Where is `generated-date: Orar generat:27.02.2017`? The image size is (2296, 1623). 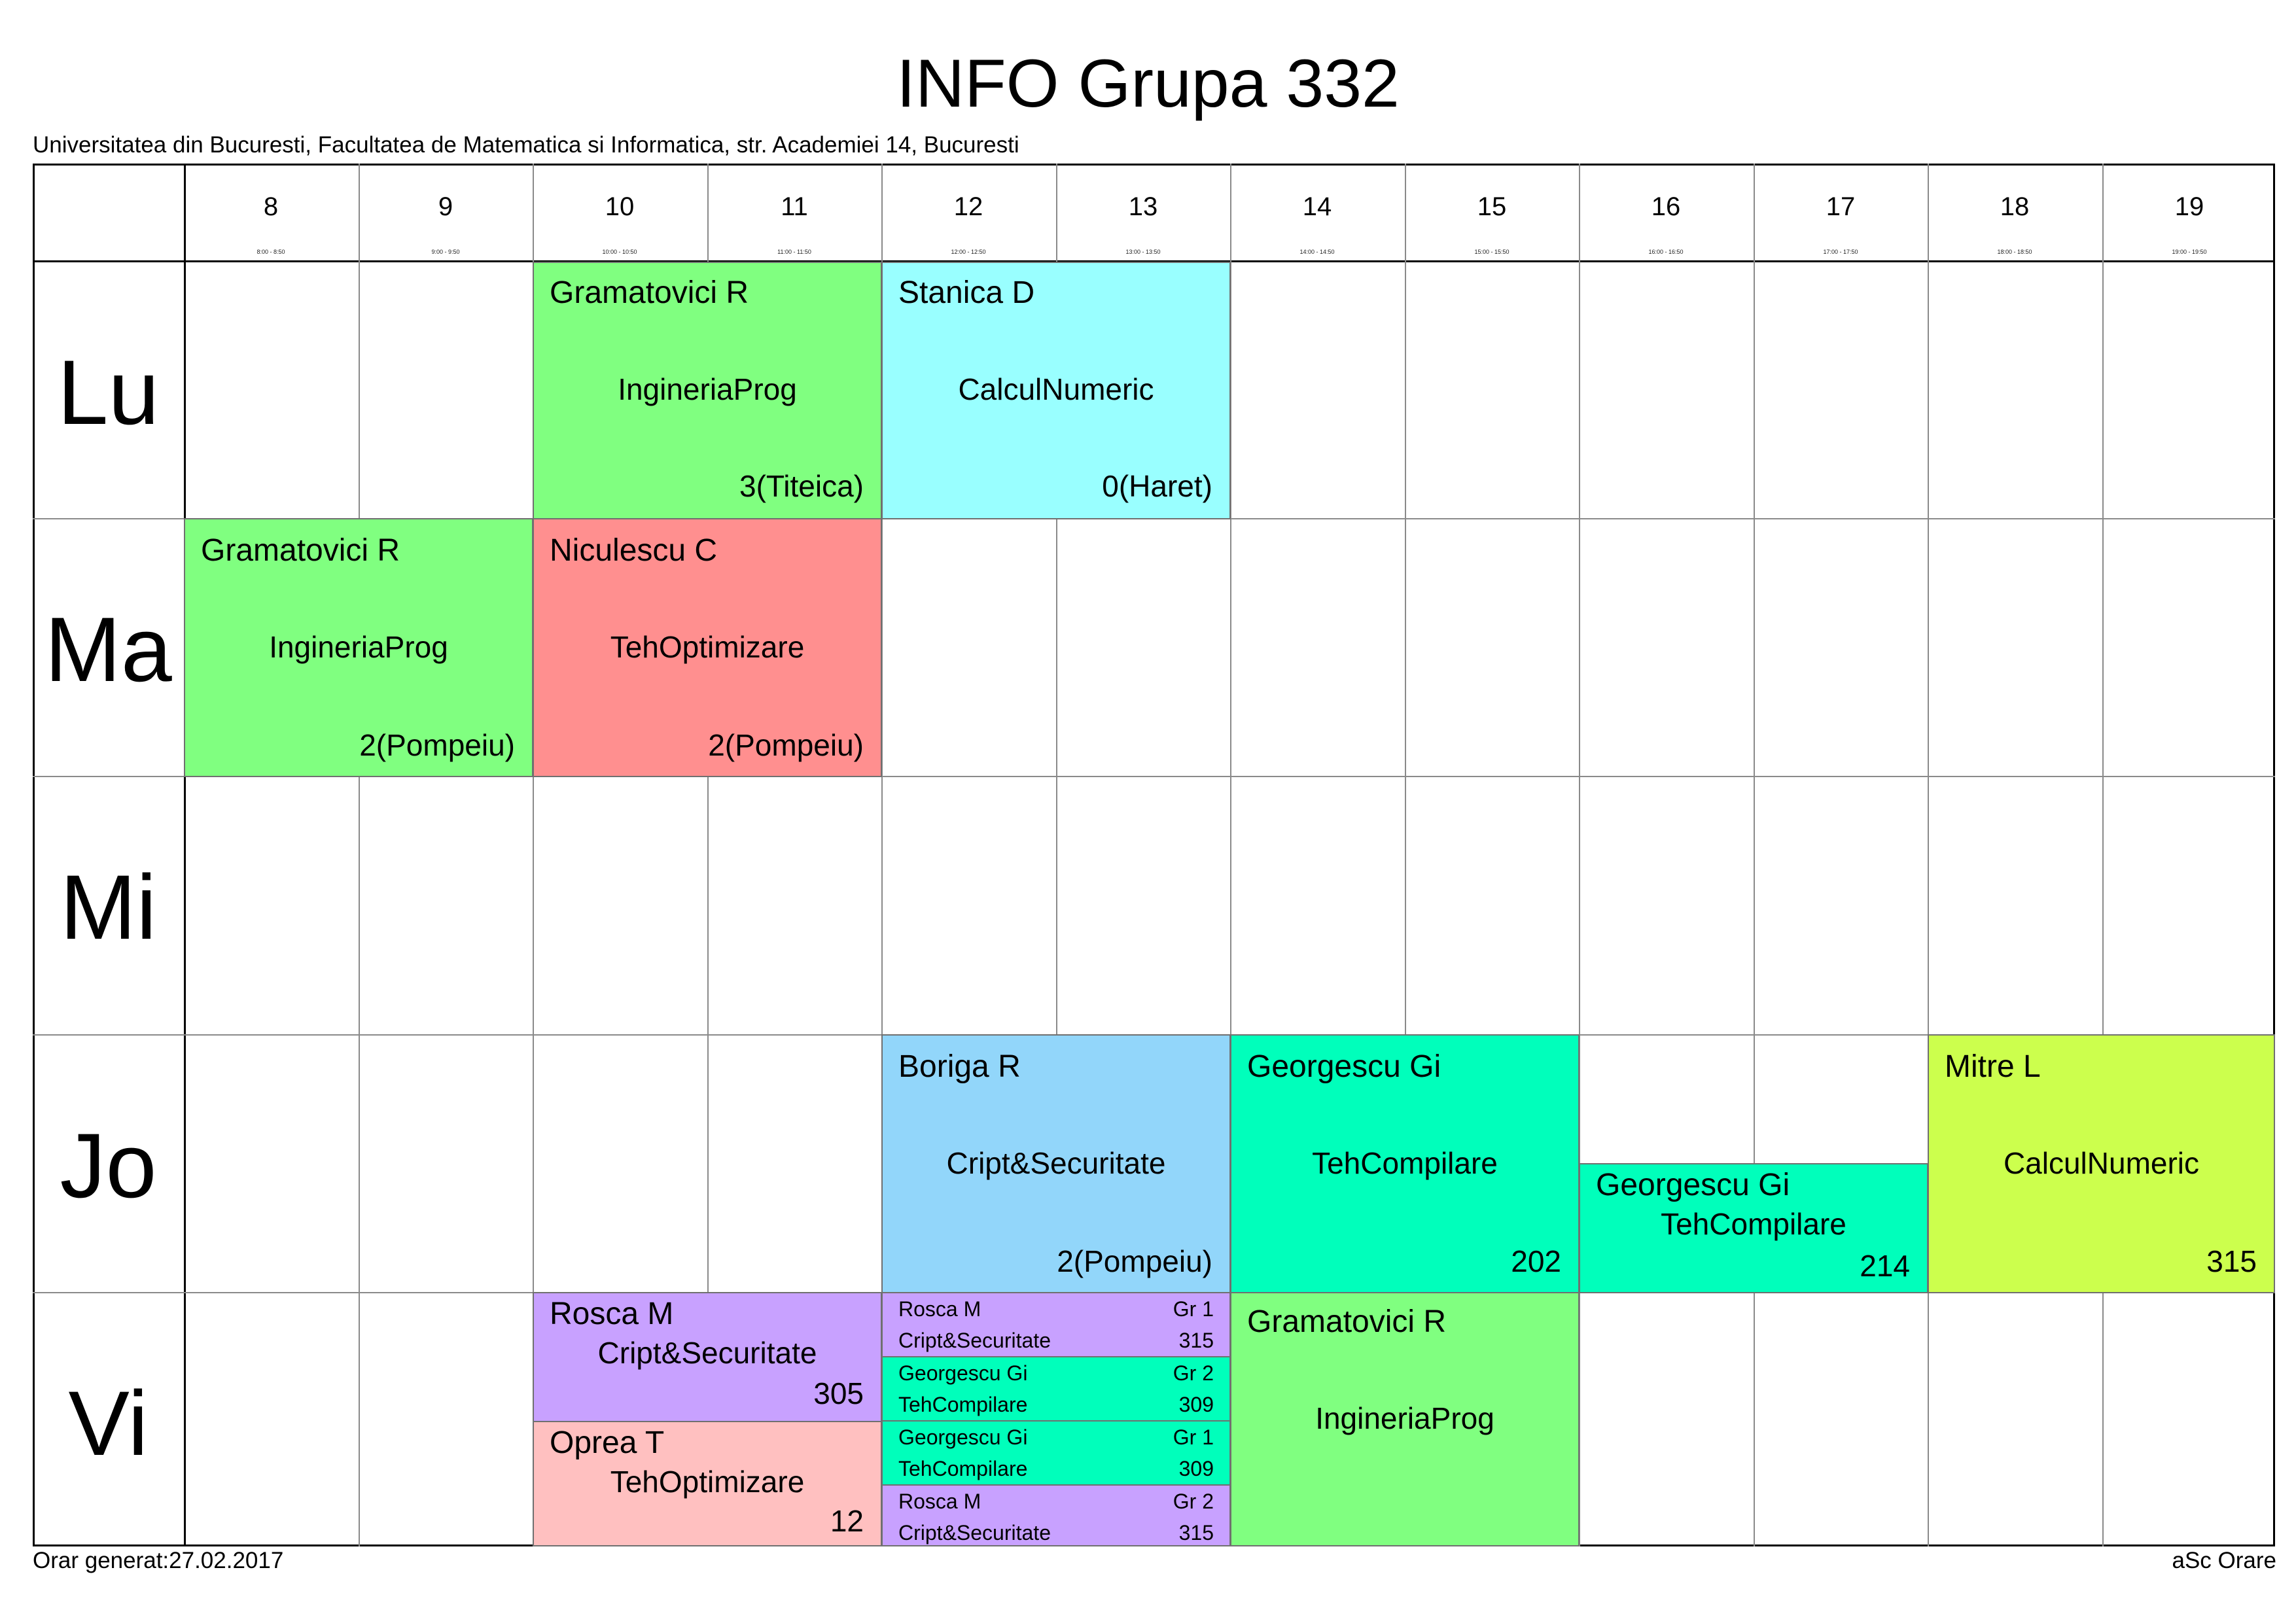
generated-date: Orar generat:27.02.2017 is located at coordinates (158, 1561).